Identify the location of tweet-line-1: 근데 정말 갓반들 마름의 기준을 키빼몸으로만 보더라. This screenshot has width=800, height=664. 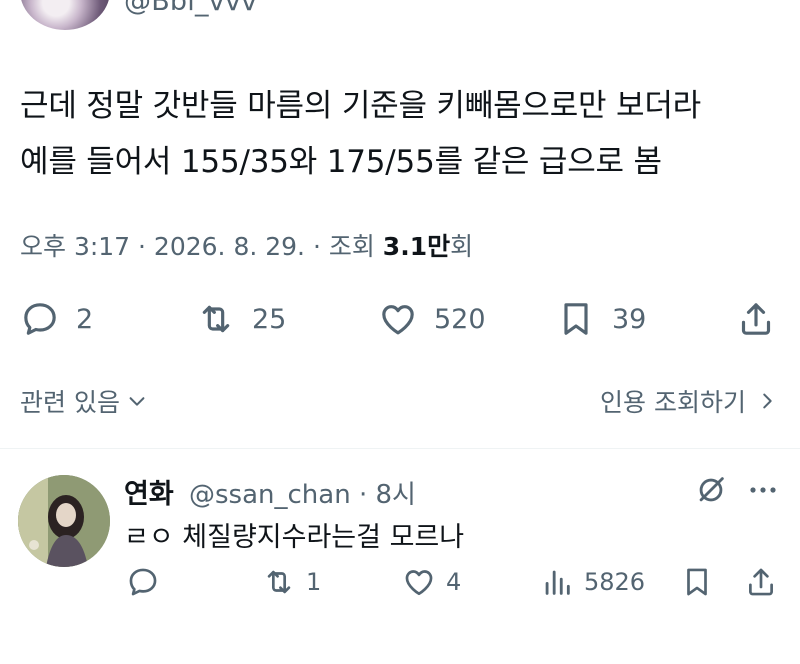
(360, 106).